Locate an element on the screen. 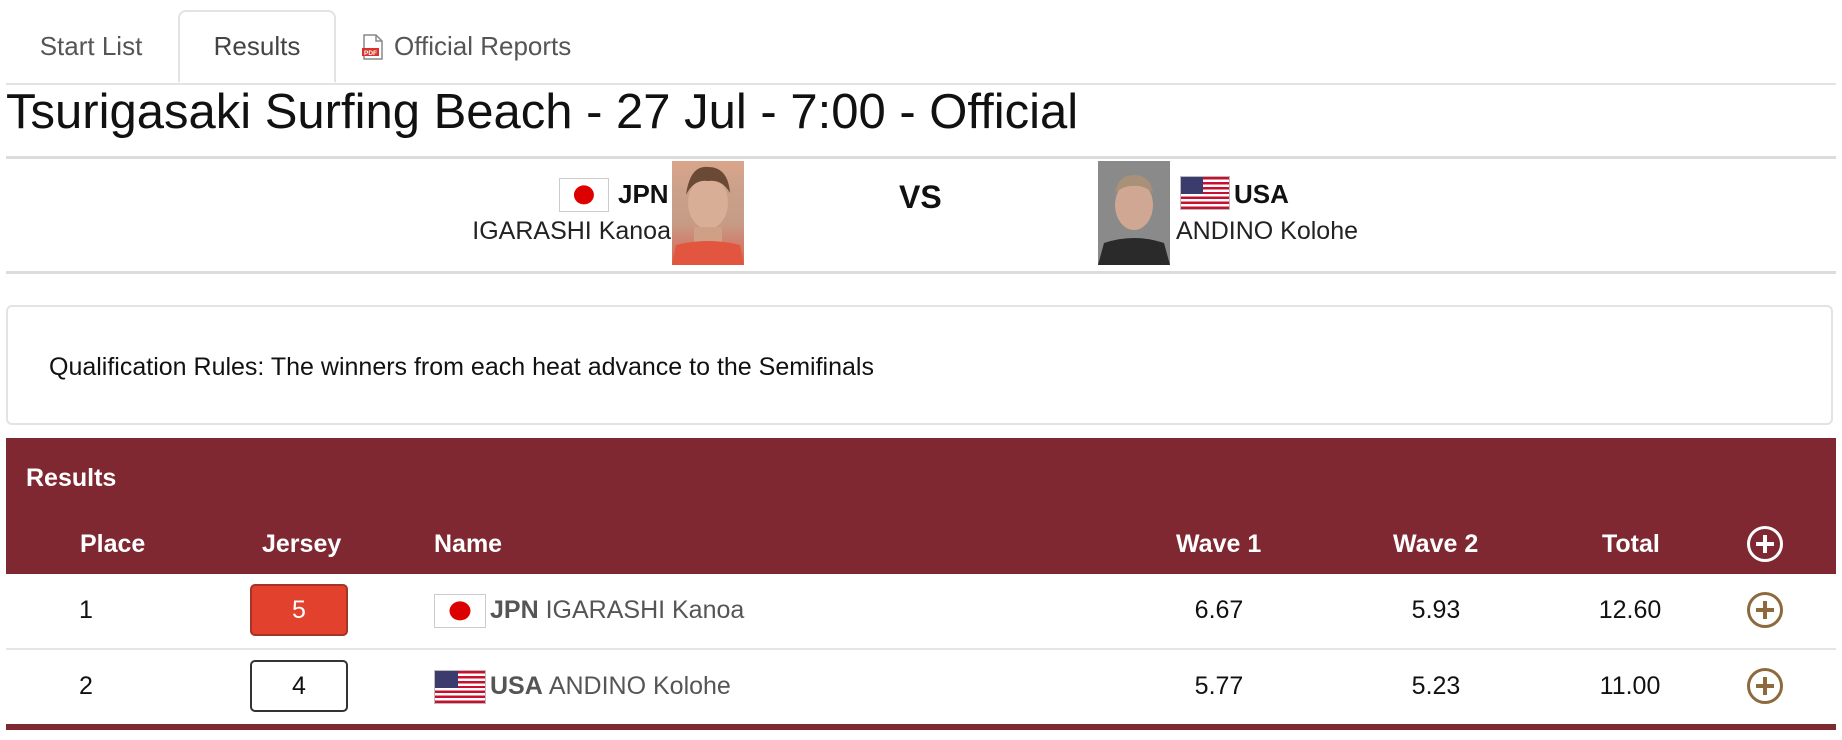 This screenshot has width=1842, height=740. place-cell: 1 is located at coordinates (86, 610).